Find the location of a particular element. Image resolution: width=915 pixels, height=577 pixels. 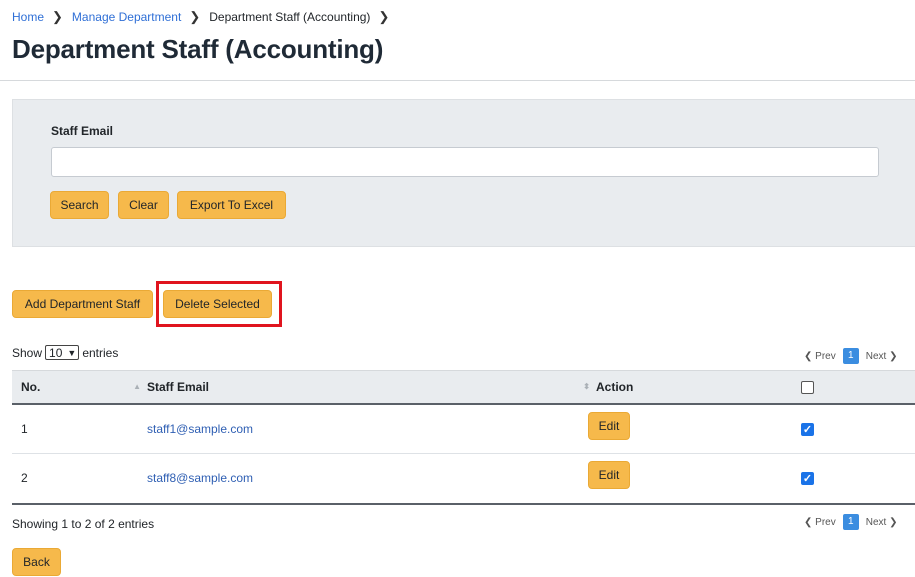

title-divider is located at coordinates (457, 80).